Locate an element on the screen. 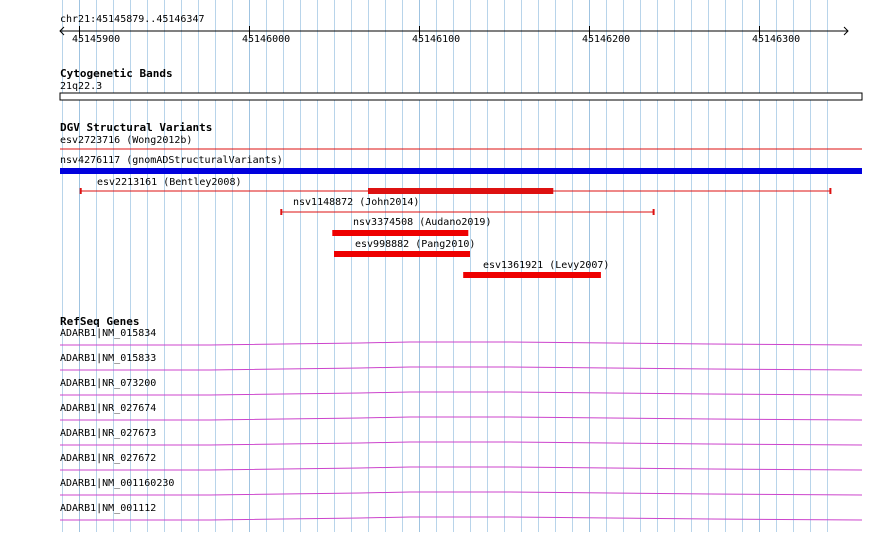 This screenshot has width=890, height=550. cytoband-track-title: Cytogenetic Bands is located at coordinates (116, 73).